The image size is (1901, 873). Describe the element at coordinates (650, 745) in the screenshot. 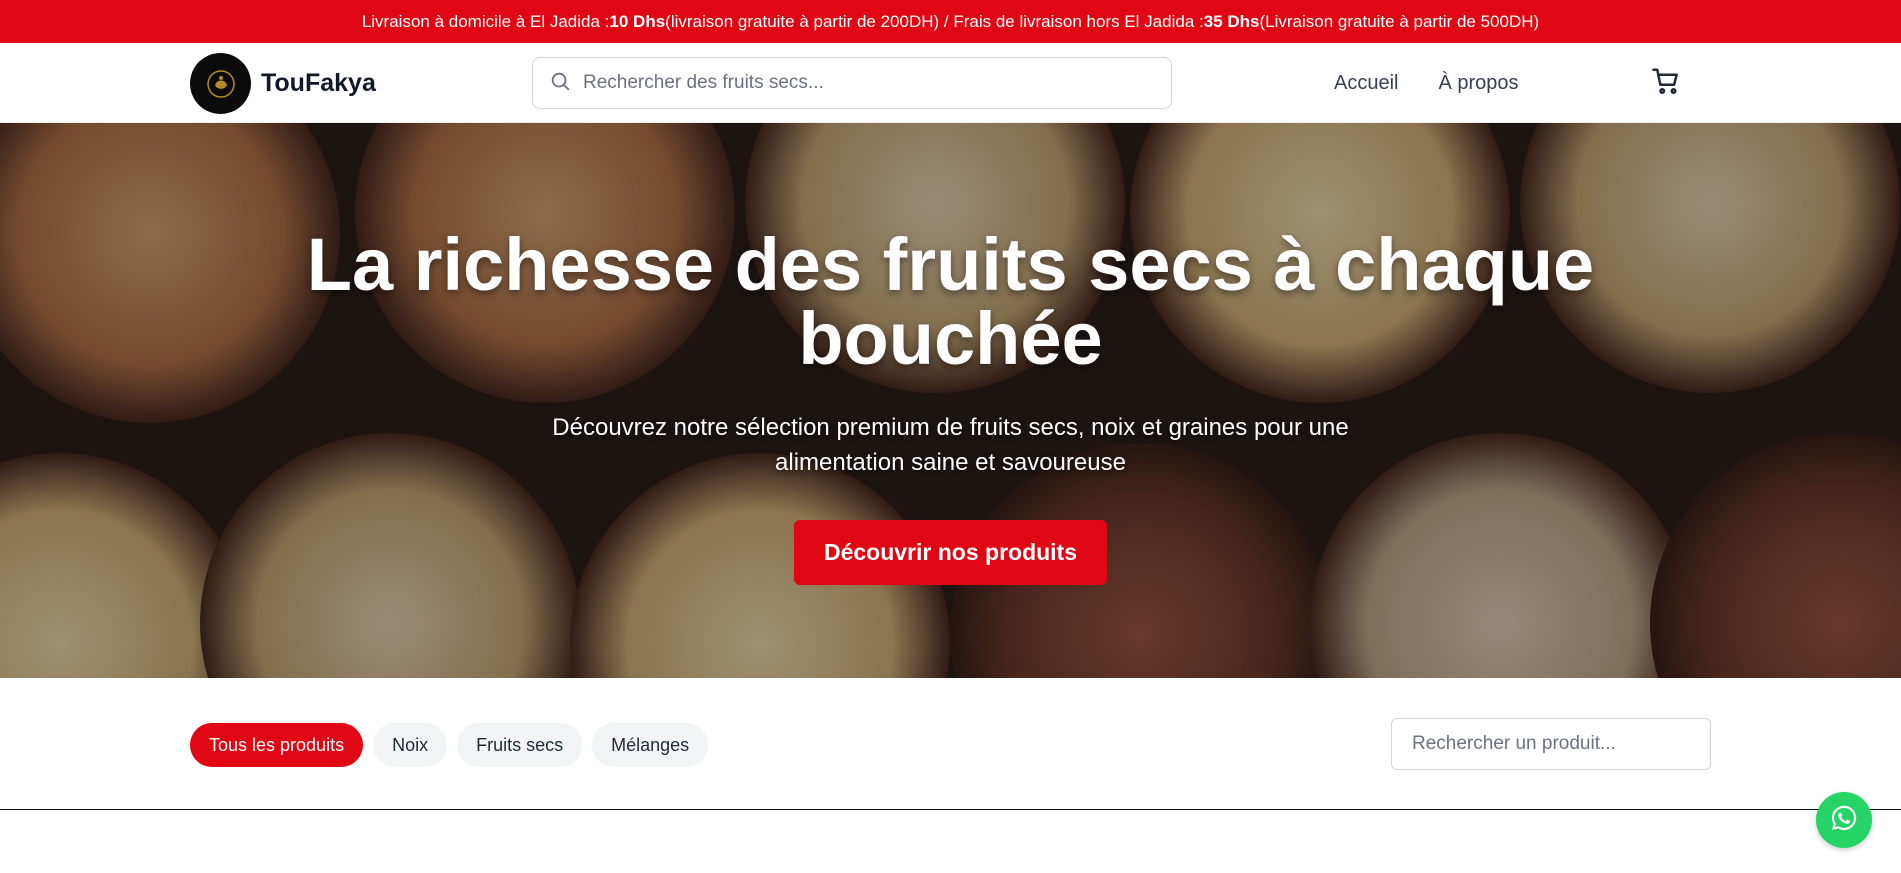

I see `chip-melanges: Mélanges` at that location.